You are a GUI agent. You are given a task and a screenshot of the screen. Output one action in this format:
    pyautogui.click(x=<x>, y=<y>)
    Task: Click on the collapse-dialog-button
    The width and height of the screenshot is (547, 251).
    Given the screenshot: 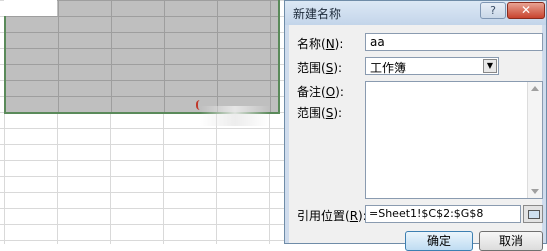 What is the action you would take?
    pyautogui.click(x=533, y=214)
    